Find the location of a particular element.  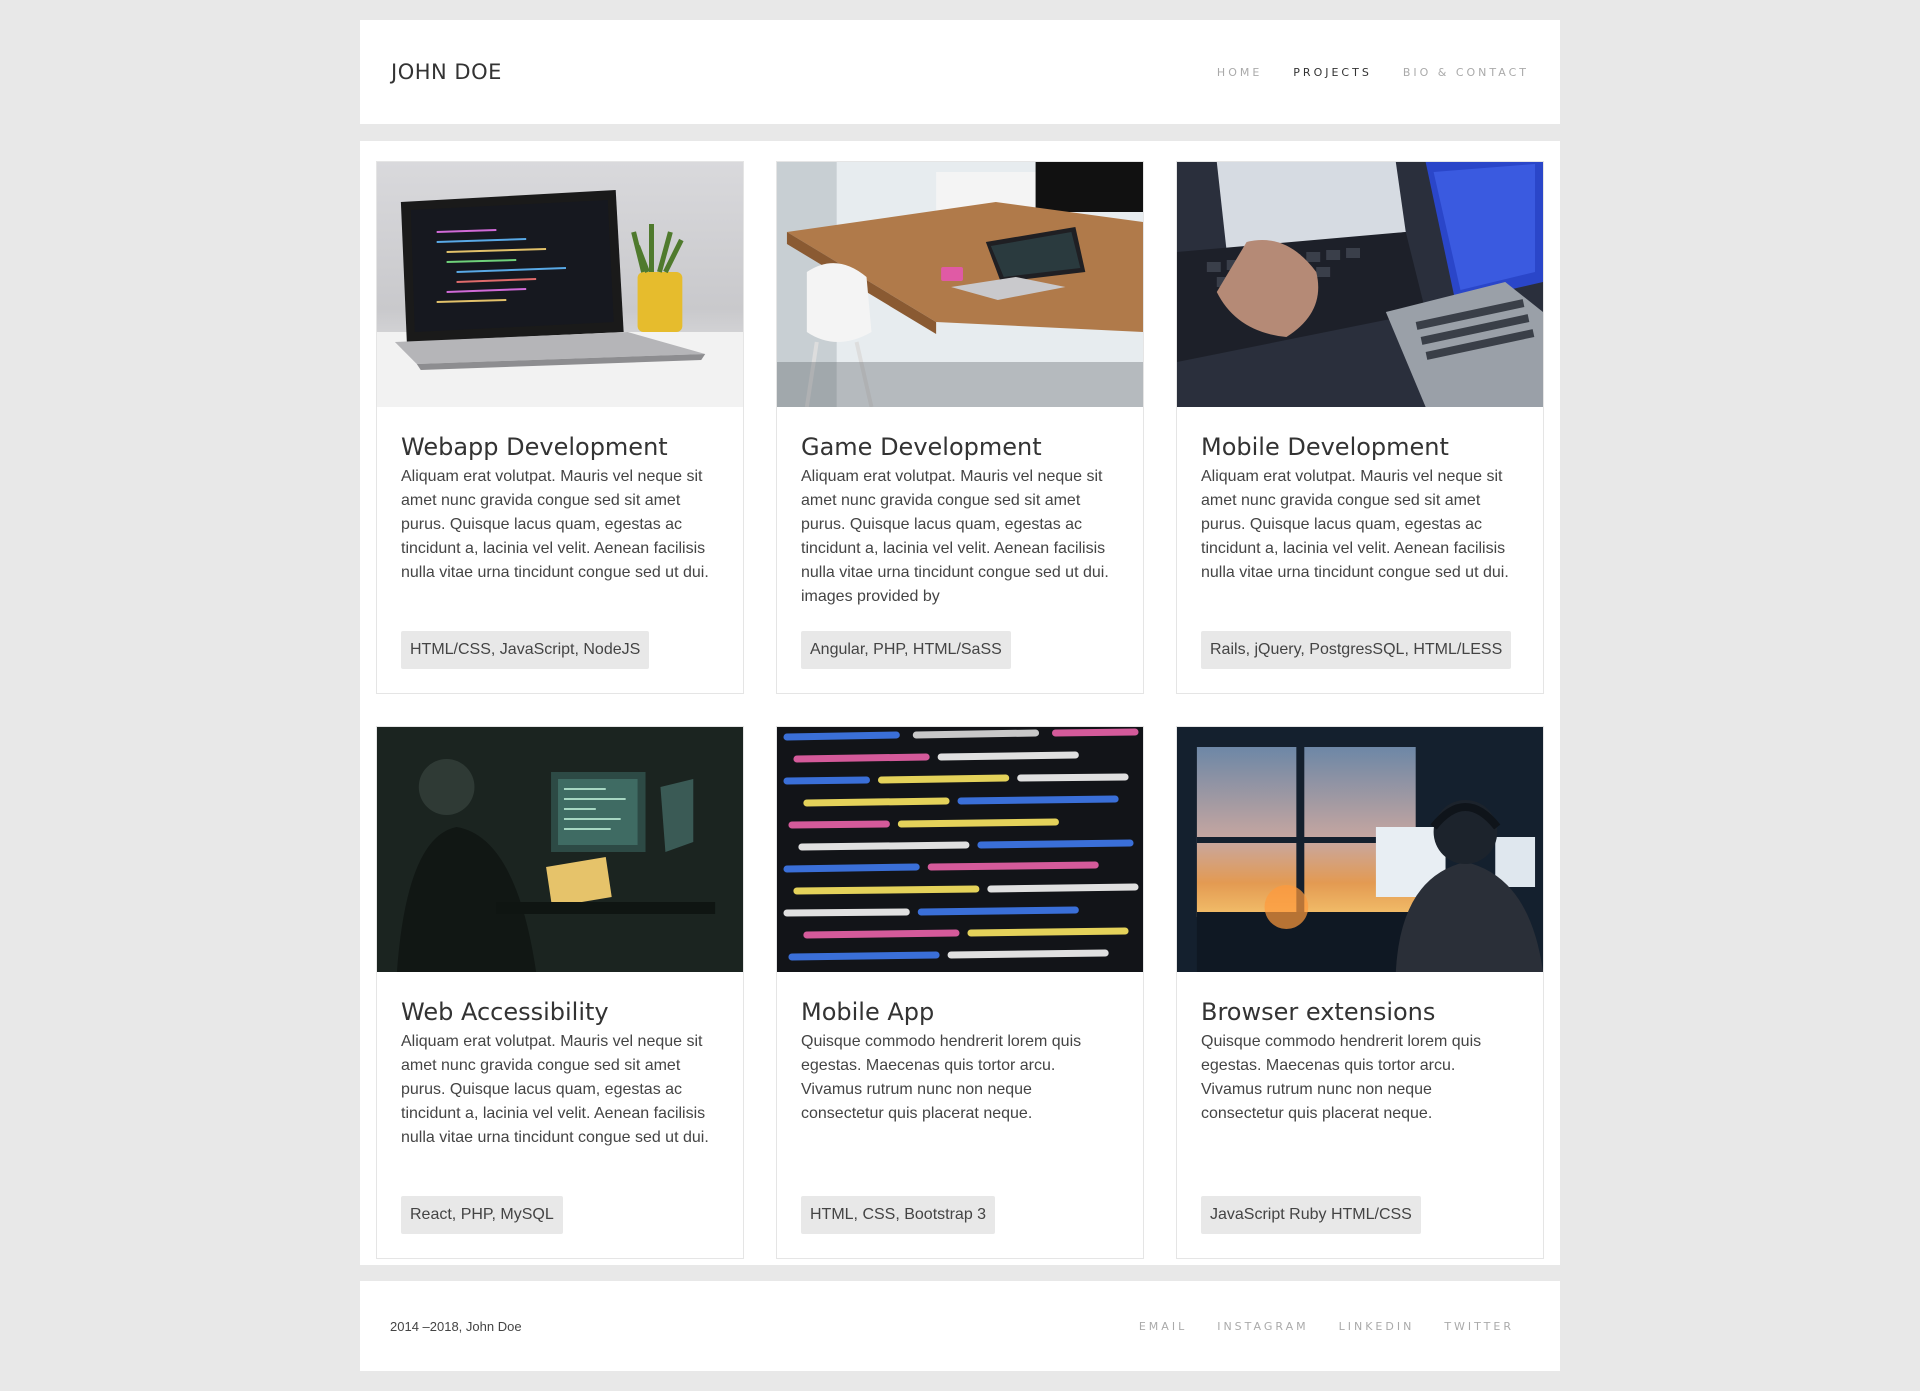

copyright-text: 2014 –2018, John Doe is located at coordinates (456, 1326).